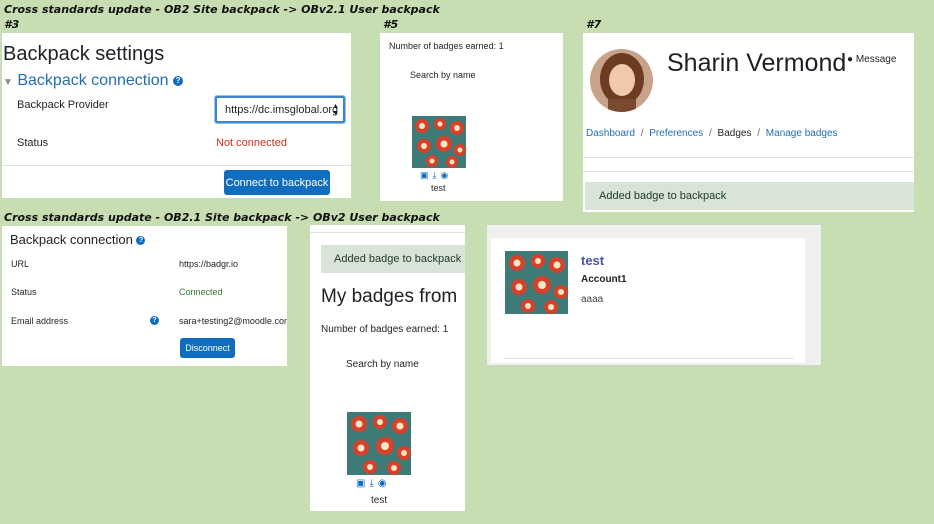 Image resolution: width=934 pixels, height=524 pixels. What do you see at coordinates (40, 321) in the screenshot?
I see `email-label: Email address` at bounding box center [40, 321].